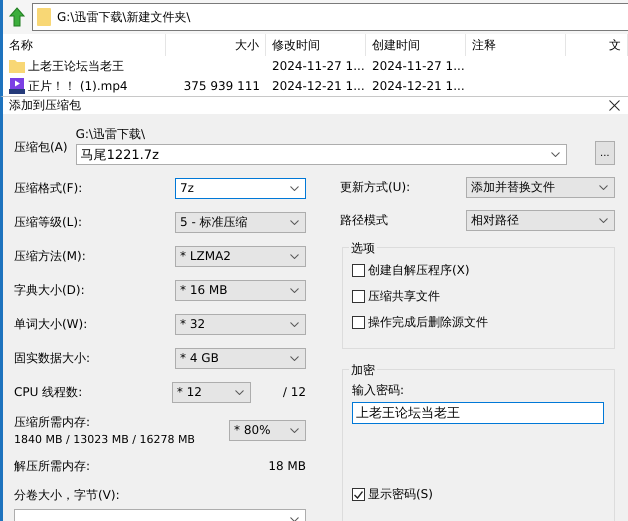  I want to click on setting-dropdown: 5 - 标准压缩, so click(240, 222).